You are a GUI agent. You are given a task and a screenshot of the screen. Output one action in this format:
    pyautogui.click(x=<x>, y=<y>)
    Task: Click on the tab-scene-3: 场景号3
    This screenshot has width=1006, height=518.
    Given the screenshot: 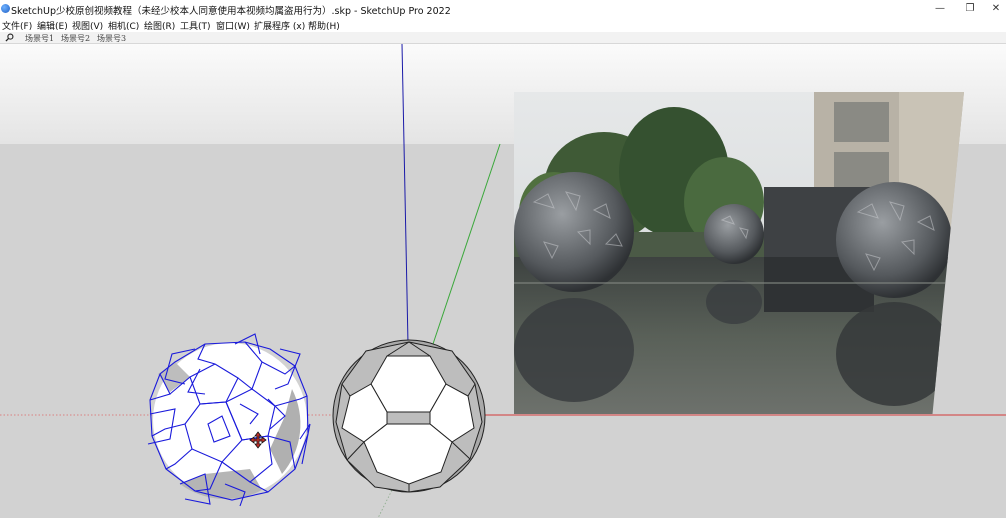 What is the action you would take?
    pyautogui.click(x=111, y=38)
    